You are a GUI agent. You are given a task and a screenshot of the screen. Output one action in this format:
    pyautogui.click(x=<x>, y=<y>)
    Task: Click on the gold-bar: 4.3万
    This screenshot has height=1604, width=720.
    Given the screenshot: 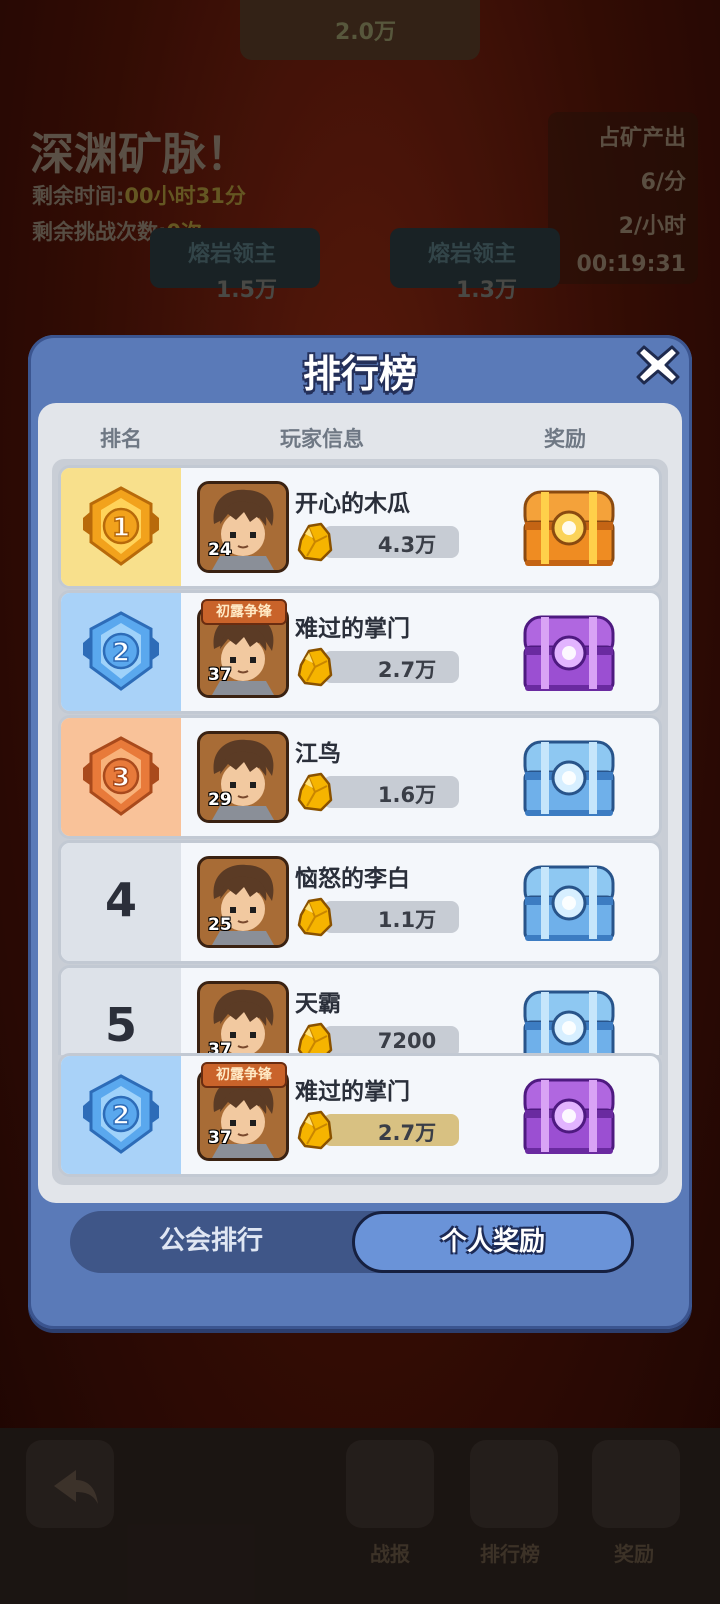 What is the action you would take?
    pyautogui.click(x=391, y=542)
    